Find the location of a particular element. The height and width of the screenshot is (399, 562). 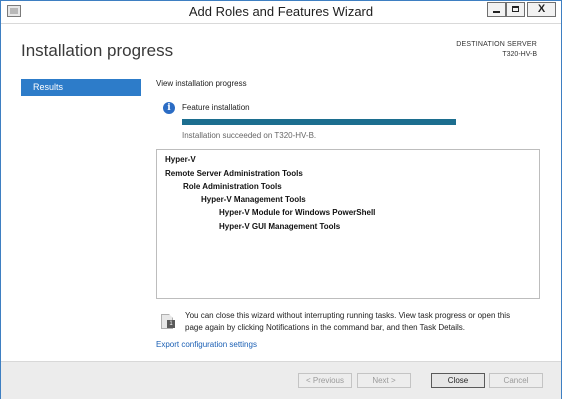

wizard-footer: < Previous Next > Close Cancel is located at coordinates (281, 380).